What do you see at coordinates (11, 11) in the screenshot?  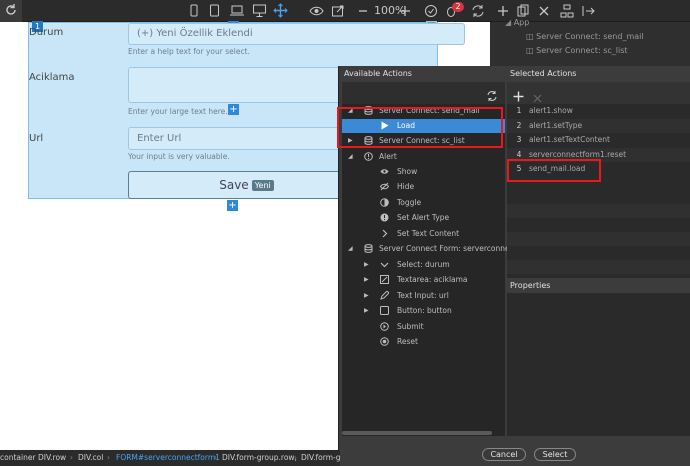 I see `refresh-icon` at bounding box center [11, 11].